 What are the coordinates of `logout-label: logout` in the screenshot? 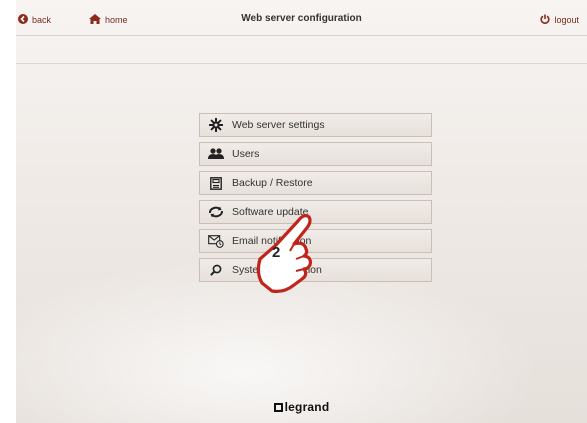 It's located at (566, 20).